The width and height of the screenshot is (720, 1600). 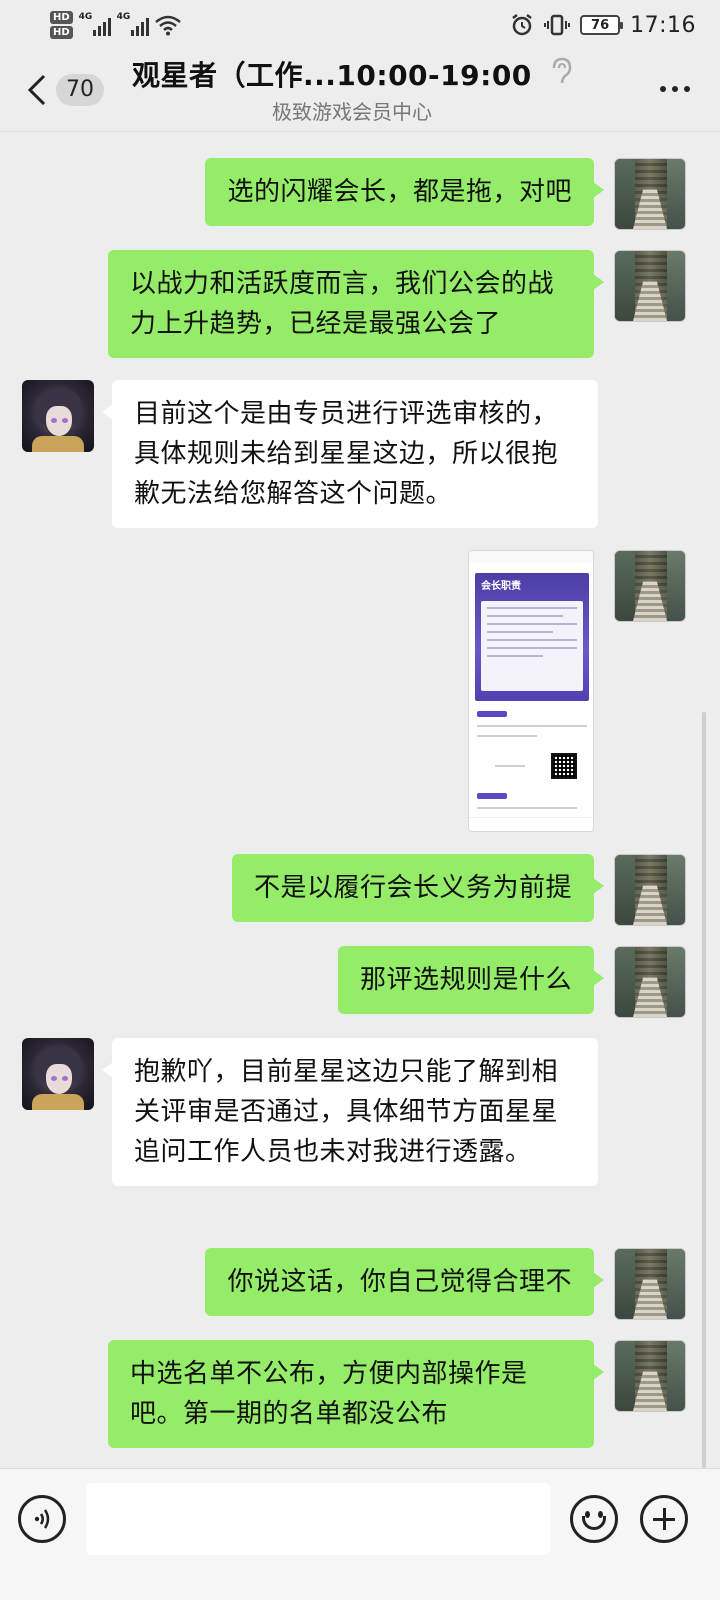 I want to click on message-bubble-outgoing: 那评选规则是什么, so click(x=471, y=980).